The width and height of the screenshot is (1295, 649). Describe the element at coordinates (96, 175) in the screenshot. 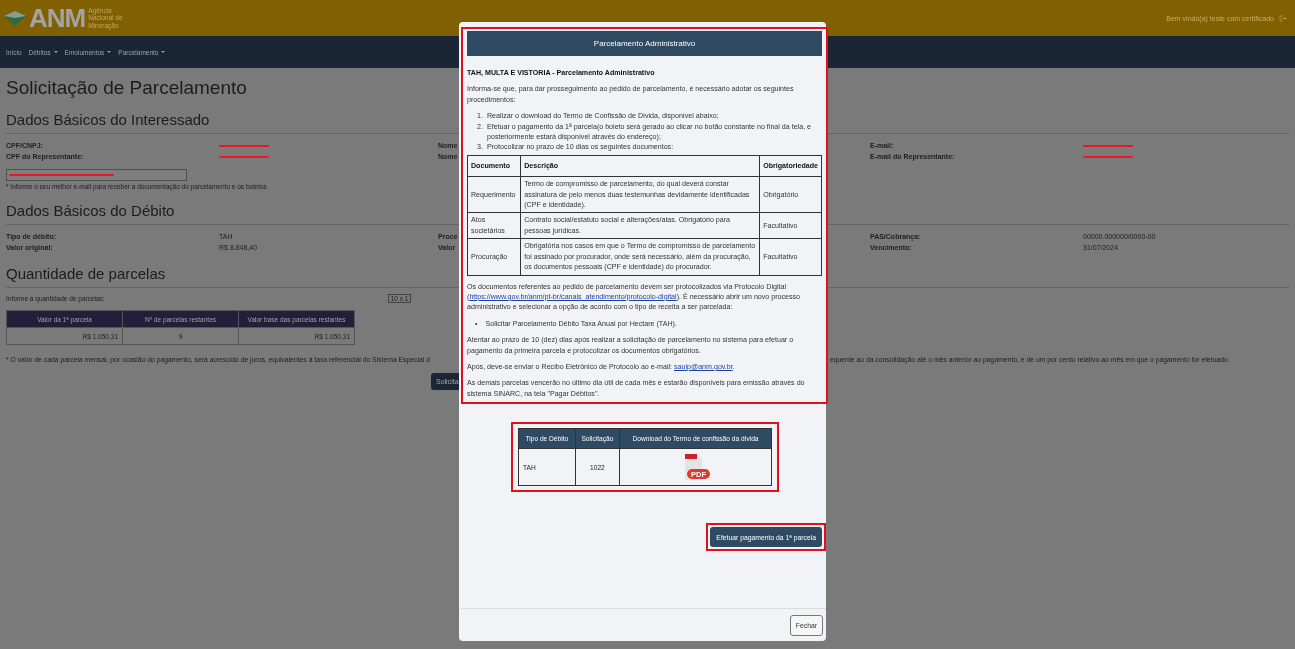

I see `email-field` at that location.